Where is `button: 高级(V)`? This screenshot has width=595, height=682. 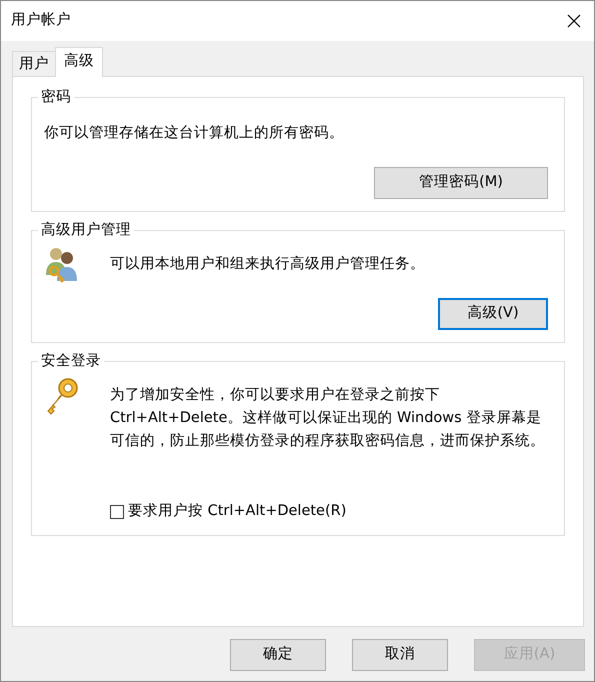 button: 高级(V) is located at coordinates (493, 314).